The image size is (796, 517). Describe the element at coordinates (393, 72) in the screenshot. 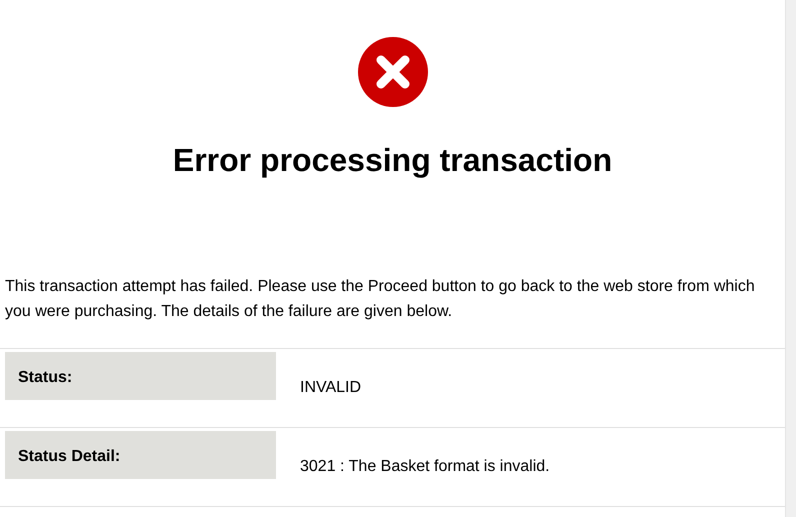

I see `error-icon` at that location.